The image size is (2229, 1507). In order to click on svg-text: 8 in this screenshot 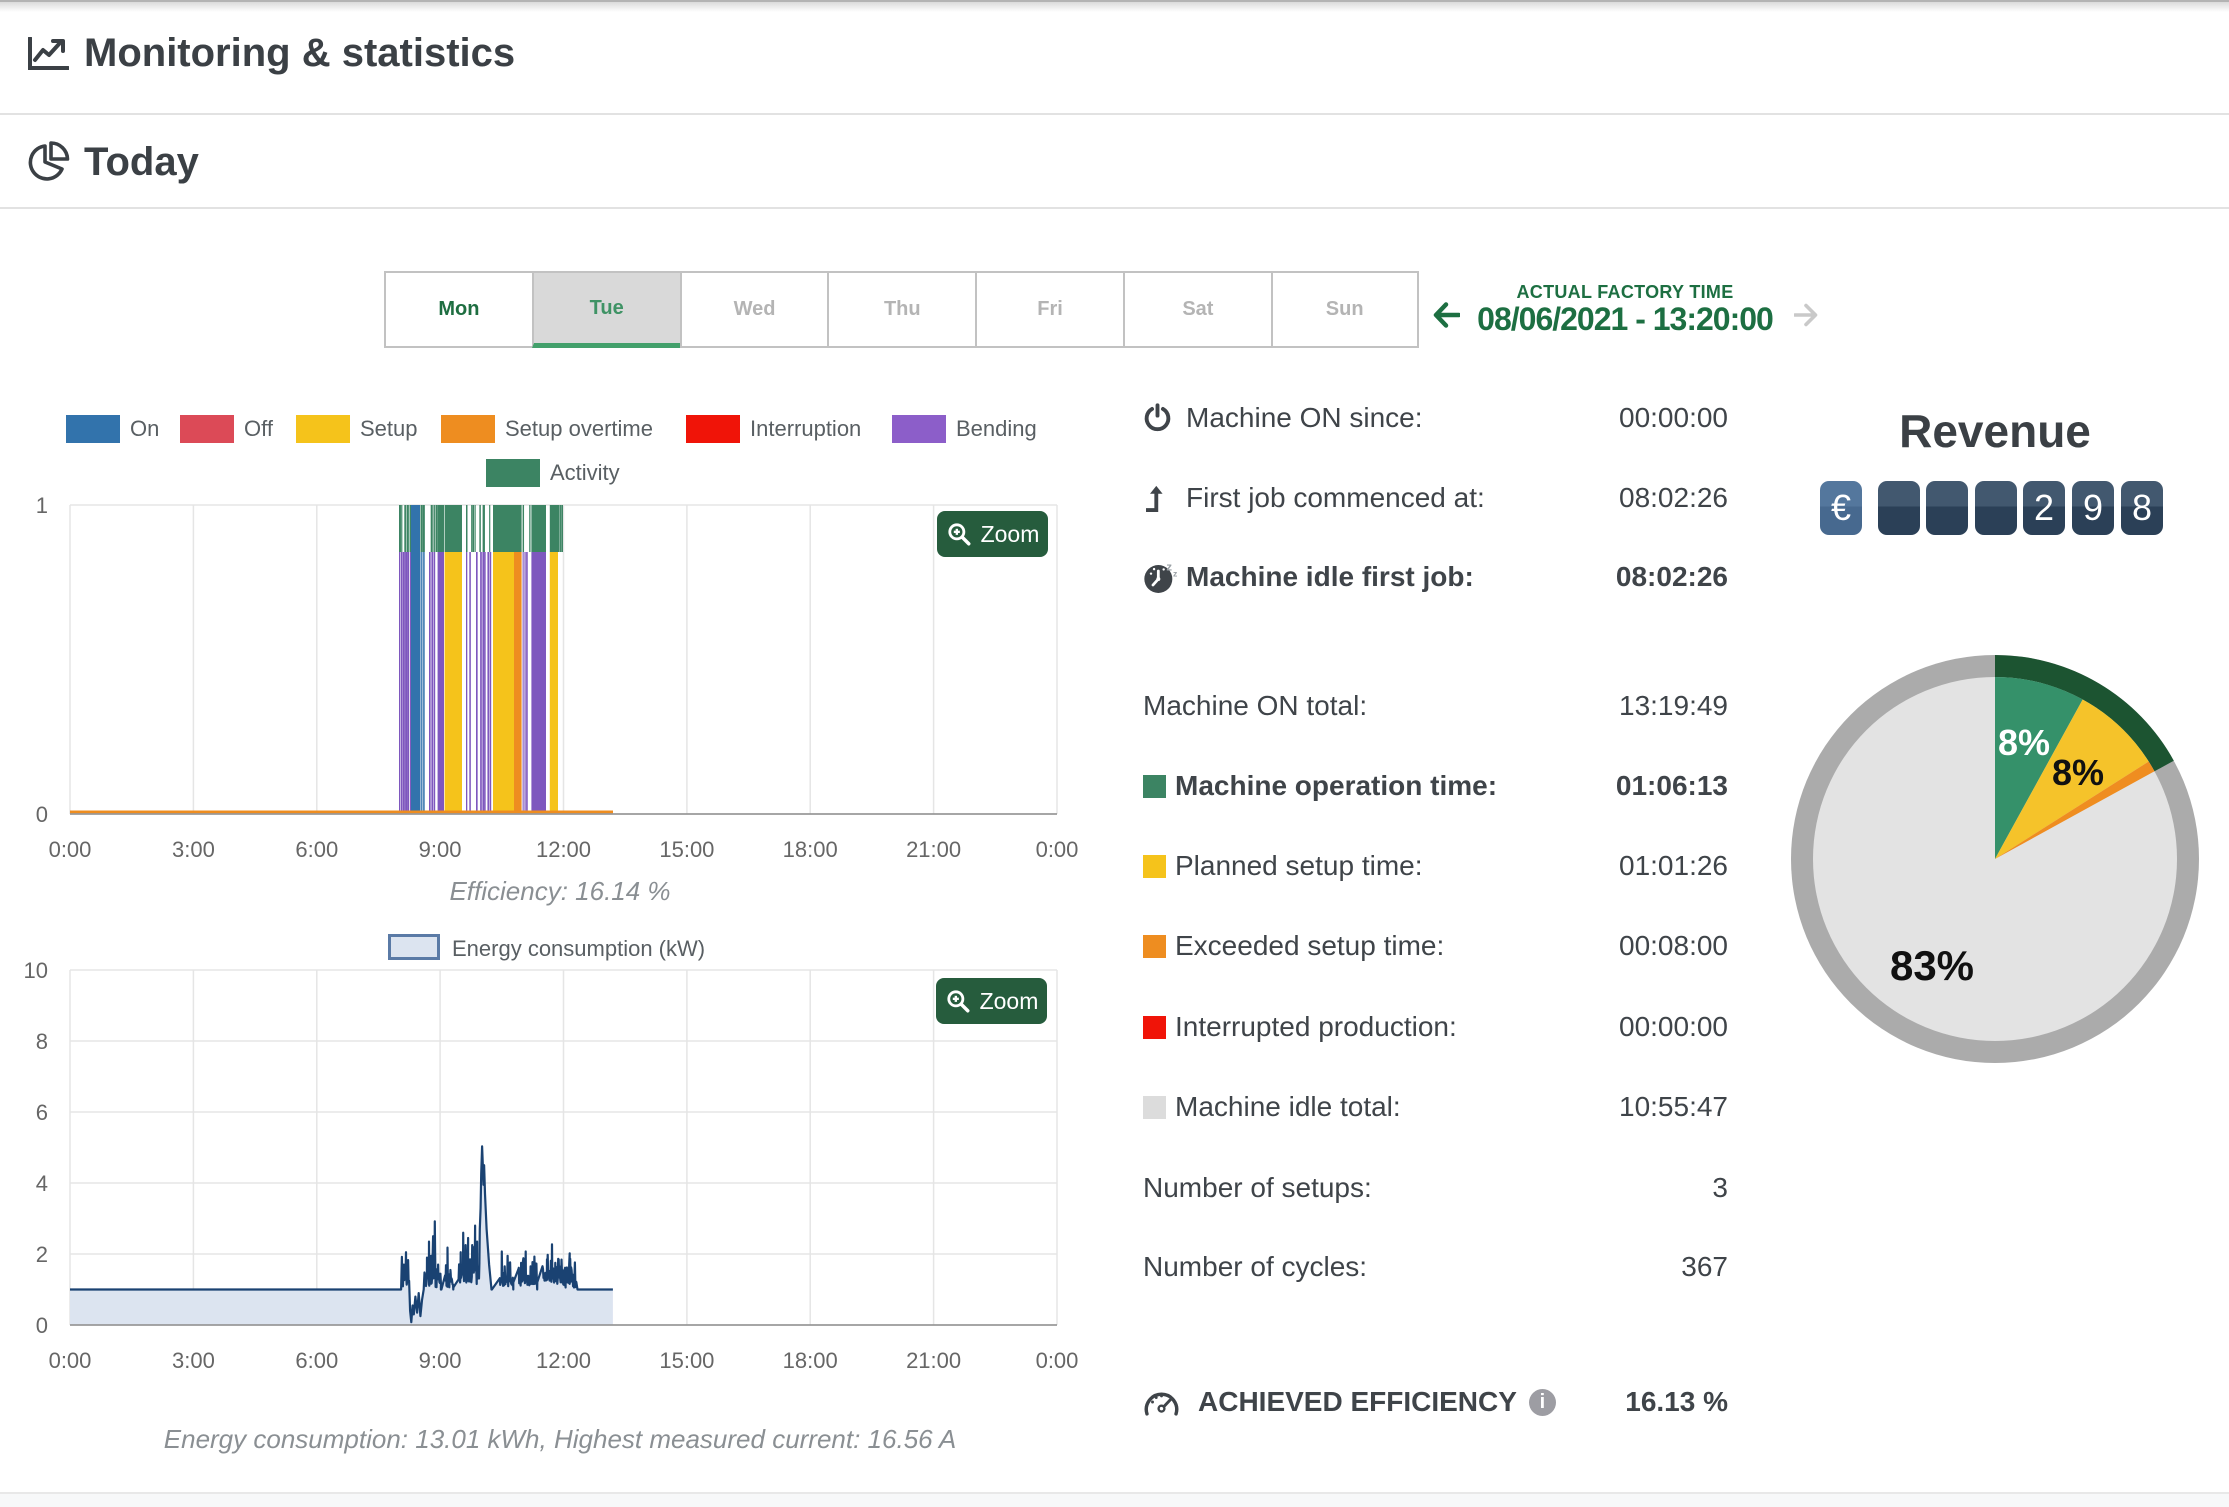, I will do `click(42, 1041)`.